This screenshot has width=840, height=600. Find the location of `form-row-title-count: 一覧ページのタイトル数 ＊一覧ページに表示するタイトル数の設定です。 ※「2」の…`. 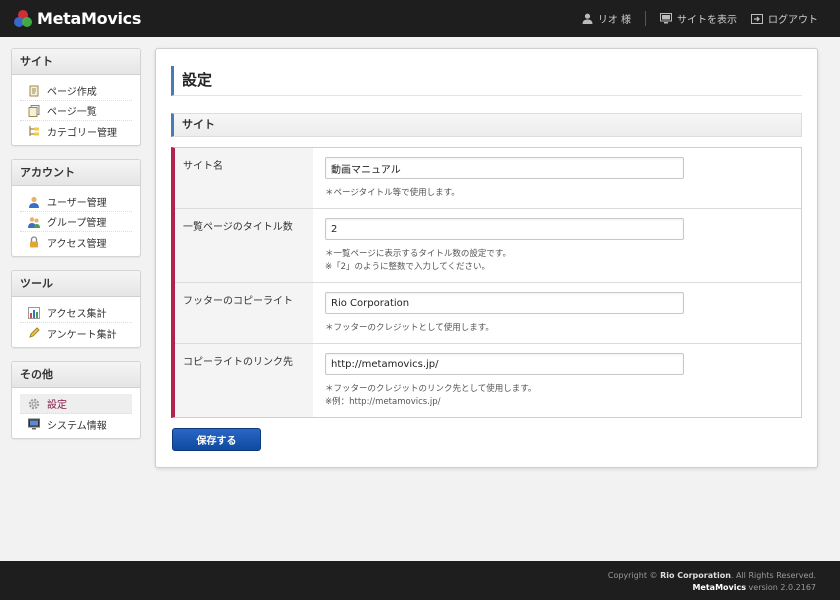

form-row-title-count: 一覧ページのタイトル数 ＊一覧ページに表示するタイトル数の設定です。 ※「2」の… is located at coordinates (488, 246).